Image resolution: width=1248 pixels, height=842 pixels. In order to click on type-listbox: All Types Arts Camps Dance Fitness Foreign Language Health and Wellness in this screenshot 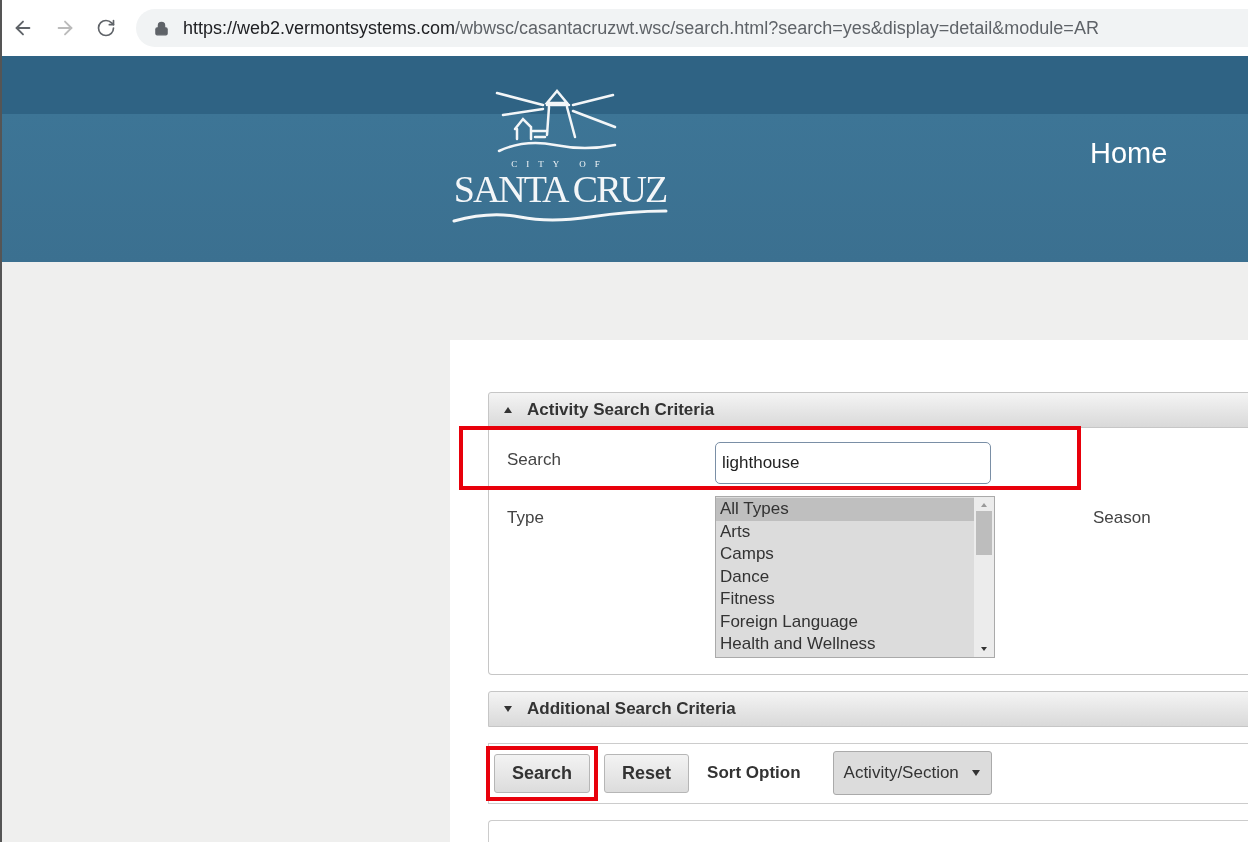, I will do `click(855, 577)`.